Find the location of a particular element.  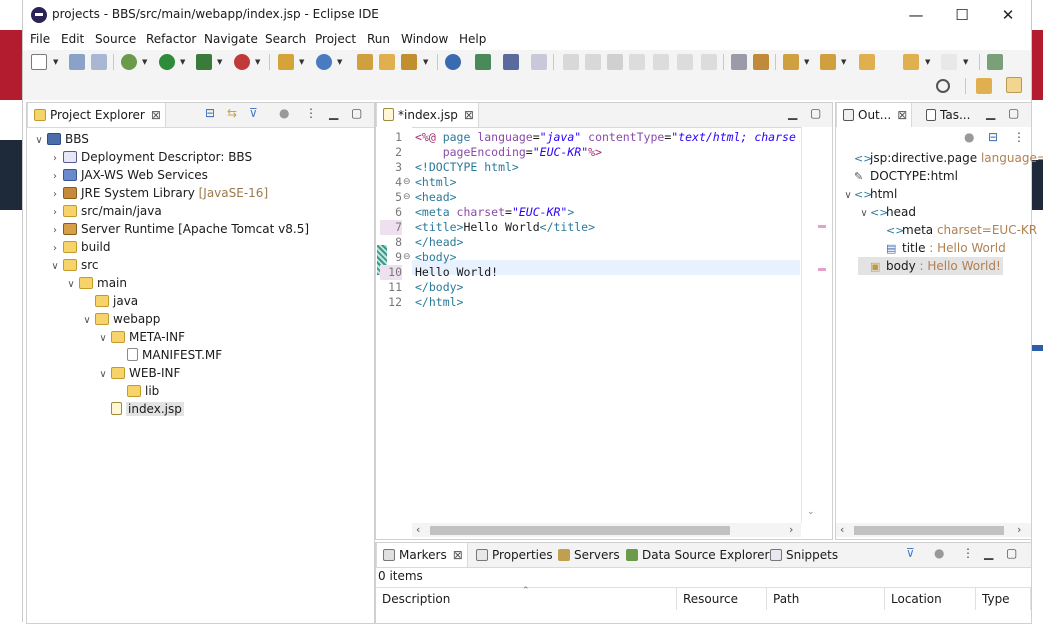

menu-project: Project is located at coordinates (335, 39).